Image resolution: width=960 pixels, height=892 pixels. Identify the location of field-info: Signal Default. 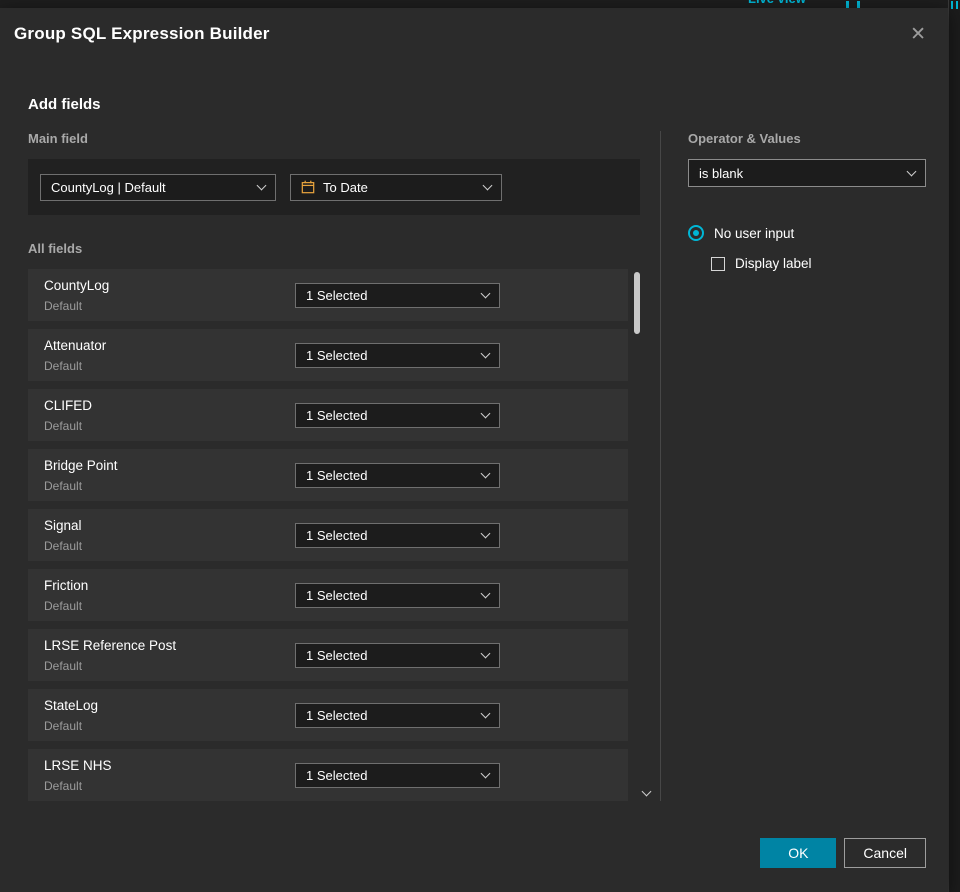
(169, 535).